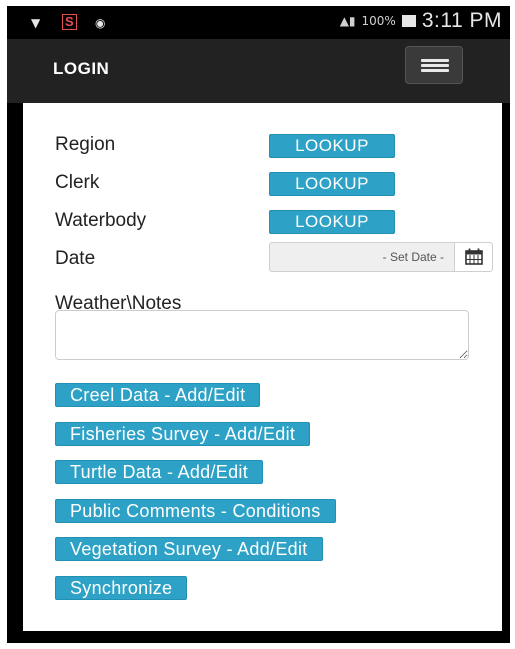 This screenshot has height=649, width=515. I want to click on s-app-icon: S, so click(69, 22).